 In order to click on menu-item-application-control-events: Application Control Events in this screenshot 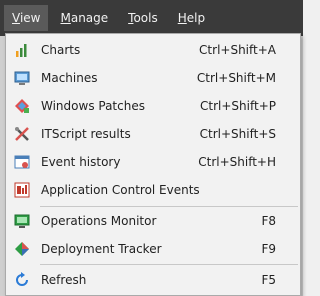, I will do `click(153, 190)`.